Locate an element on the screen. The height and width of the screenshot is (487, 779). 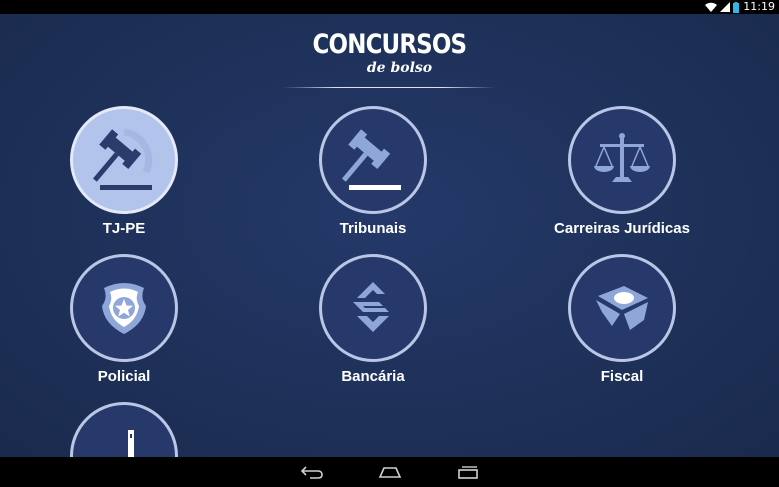
app-subtitle: de bolso is located at coordinates (399, 68).